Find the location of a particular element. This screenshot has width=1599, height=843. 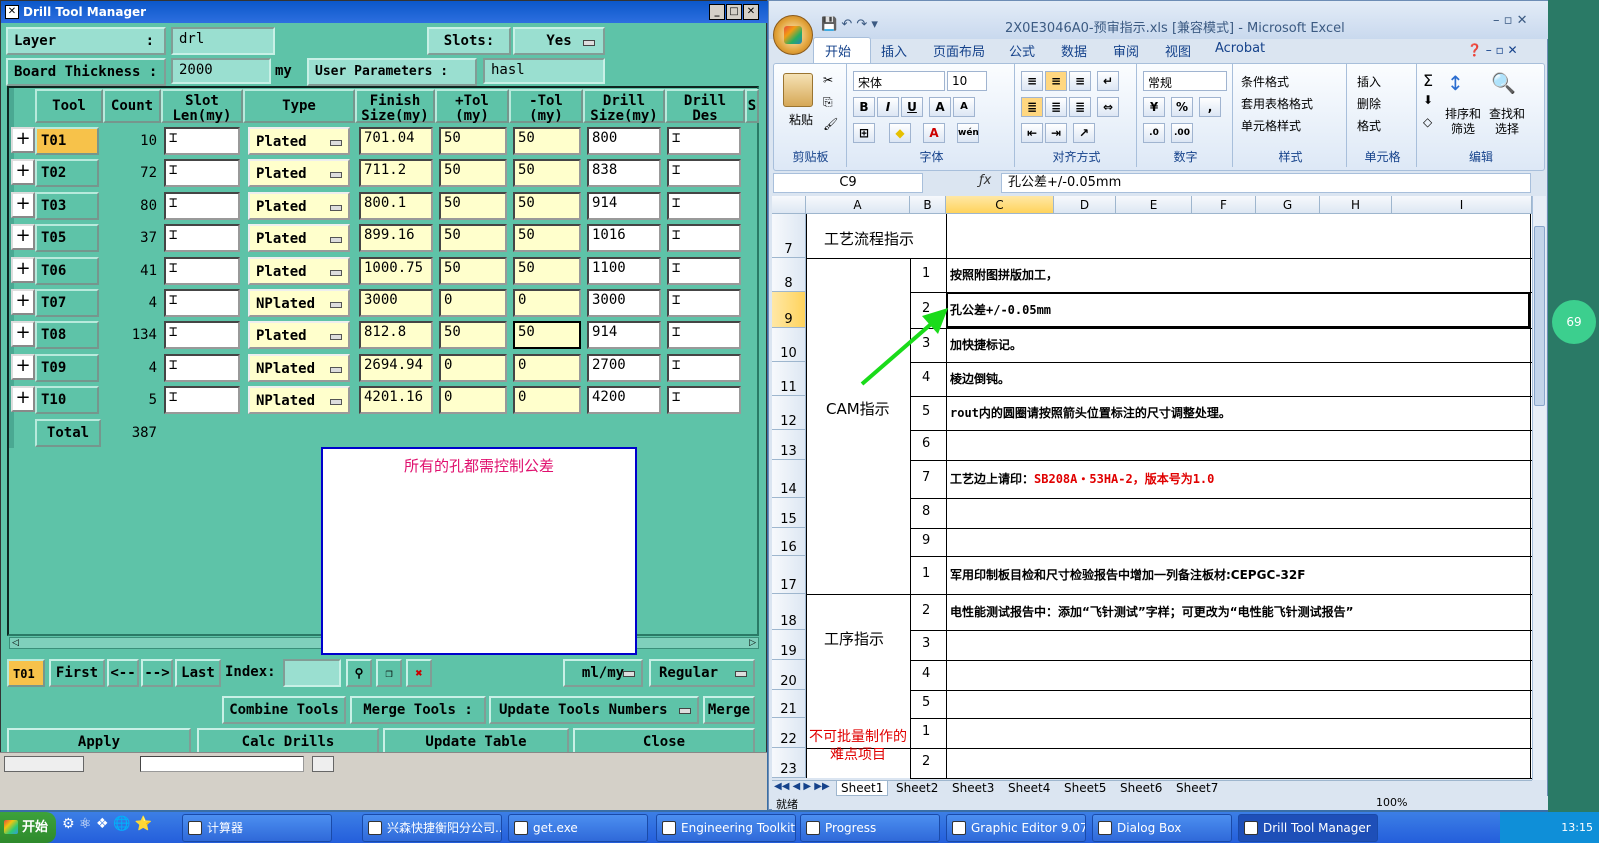

borders-icon: ⊞ is located at coordinates (864, 133).